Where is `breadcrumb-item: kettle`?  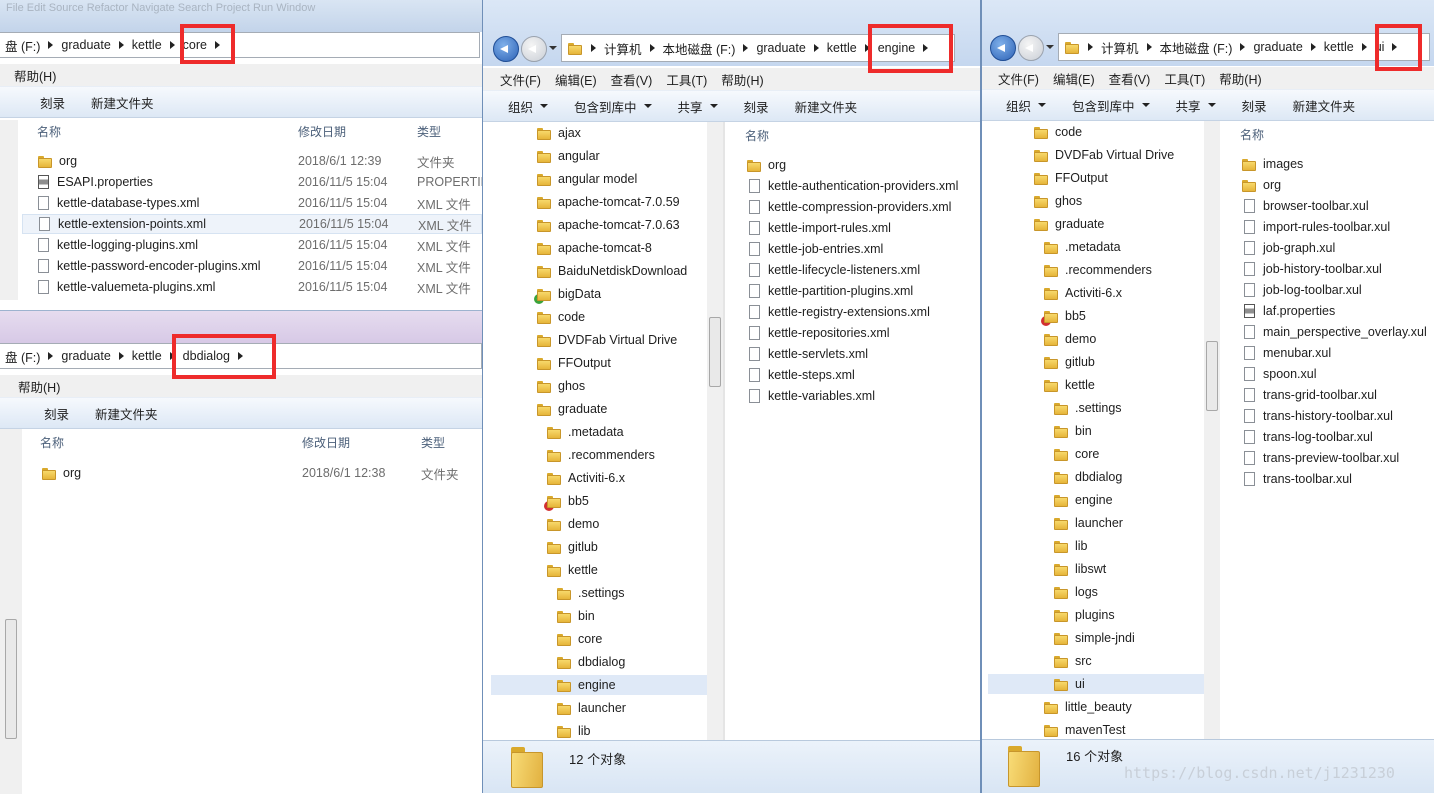 breadcrumb-item: kettle is located at coordinates (1343, 47).